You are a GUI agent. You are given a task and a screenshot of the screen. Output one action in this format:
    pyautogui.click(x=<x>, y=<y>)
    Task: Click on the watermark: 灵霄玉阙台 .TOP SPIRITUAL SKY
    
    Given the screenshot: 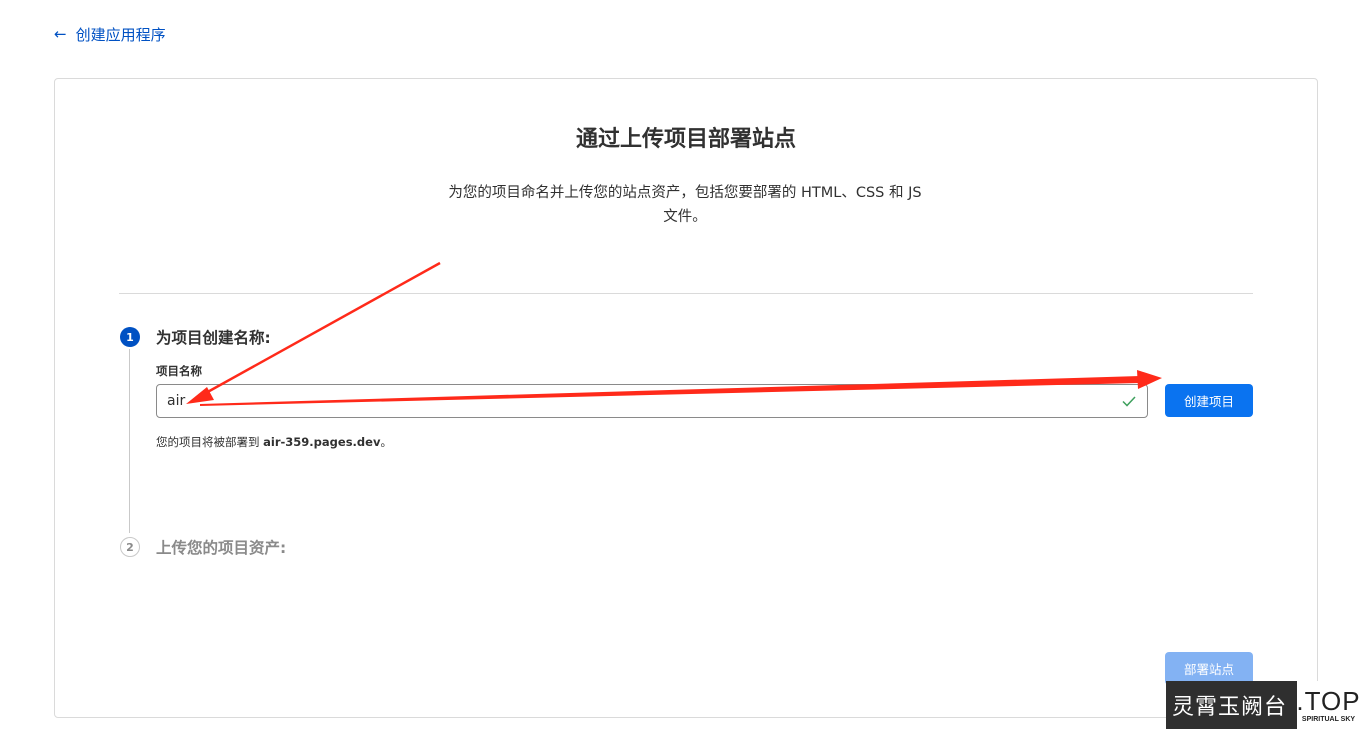 What is the action you would take?
    pyautogui.click(x=1263, y=705)
    